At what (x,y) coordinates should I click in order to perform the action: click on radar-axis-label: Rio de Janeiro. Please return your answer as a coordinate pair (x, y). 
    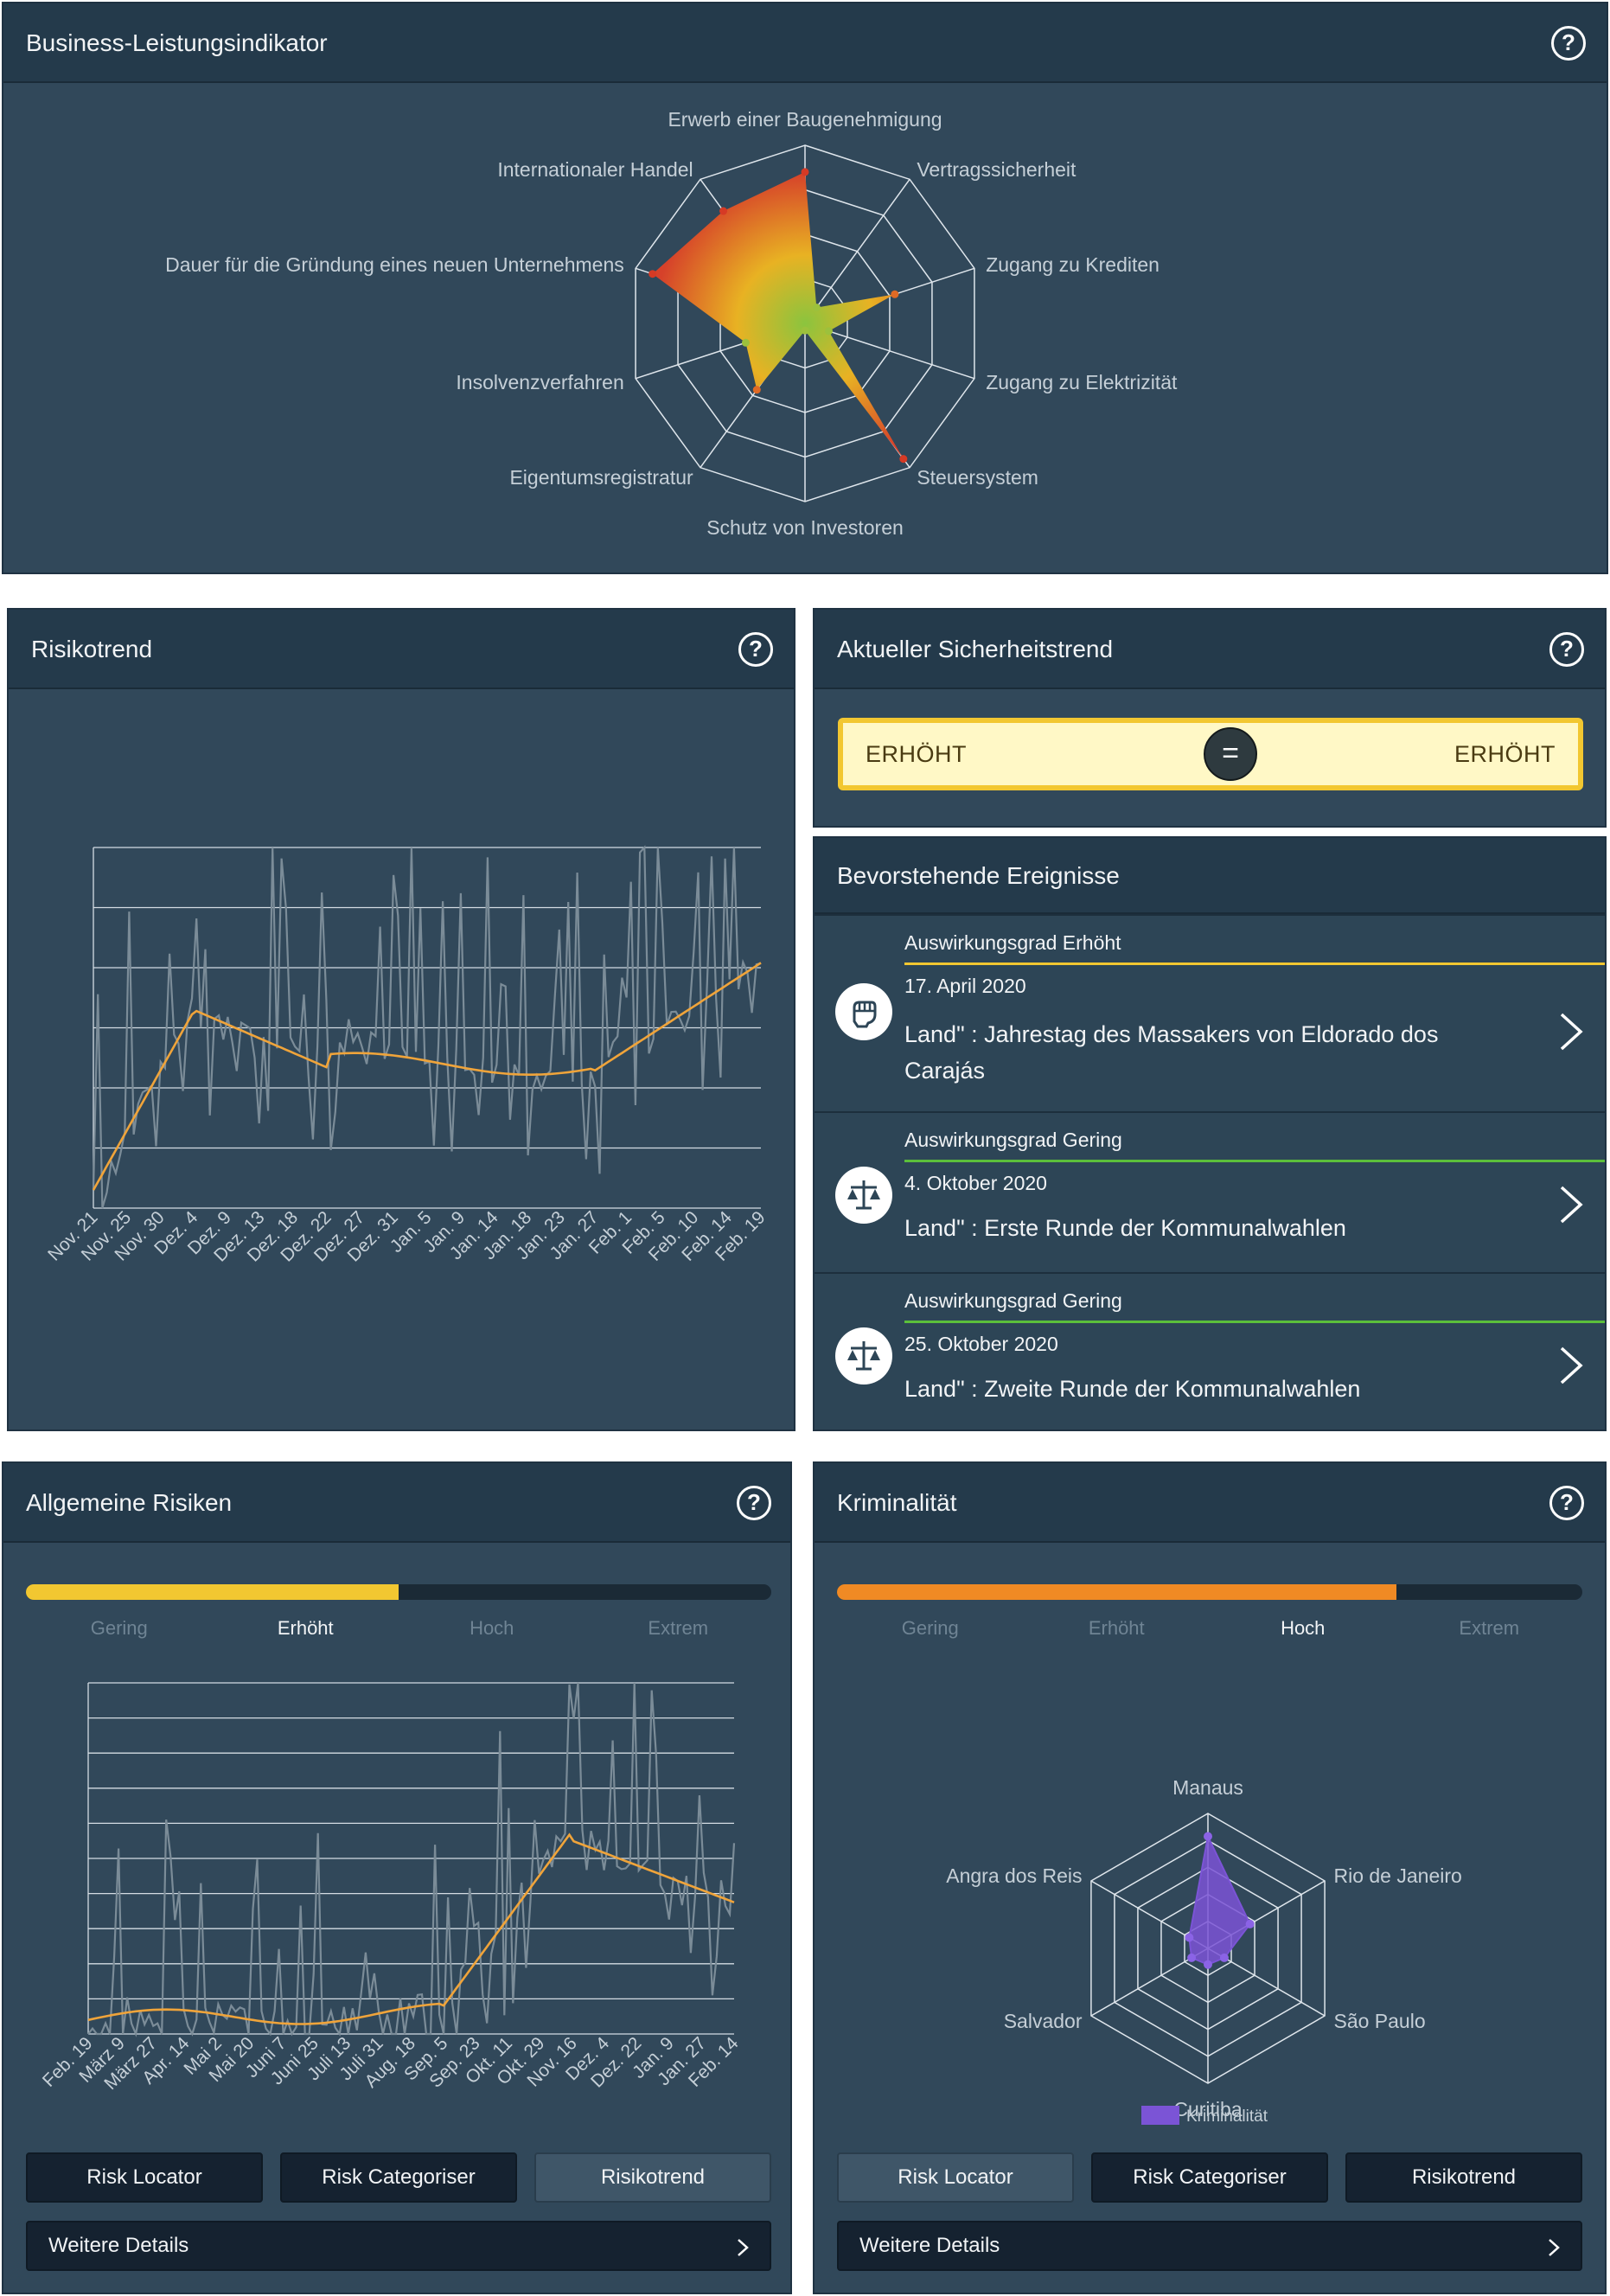
    Looking at the image, I should click on (1397, 1875).